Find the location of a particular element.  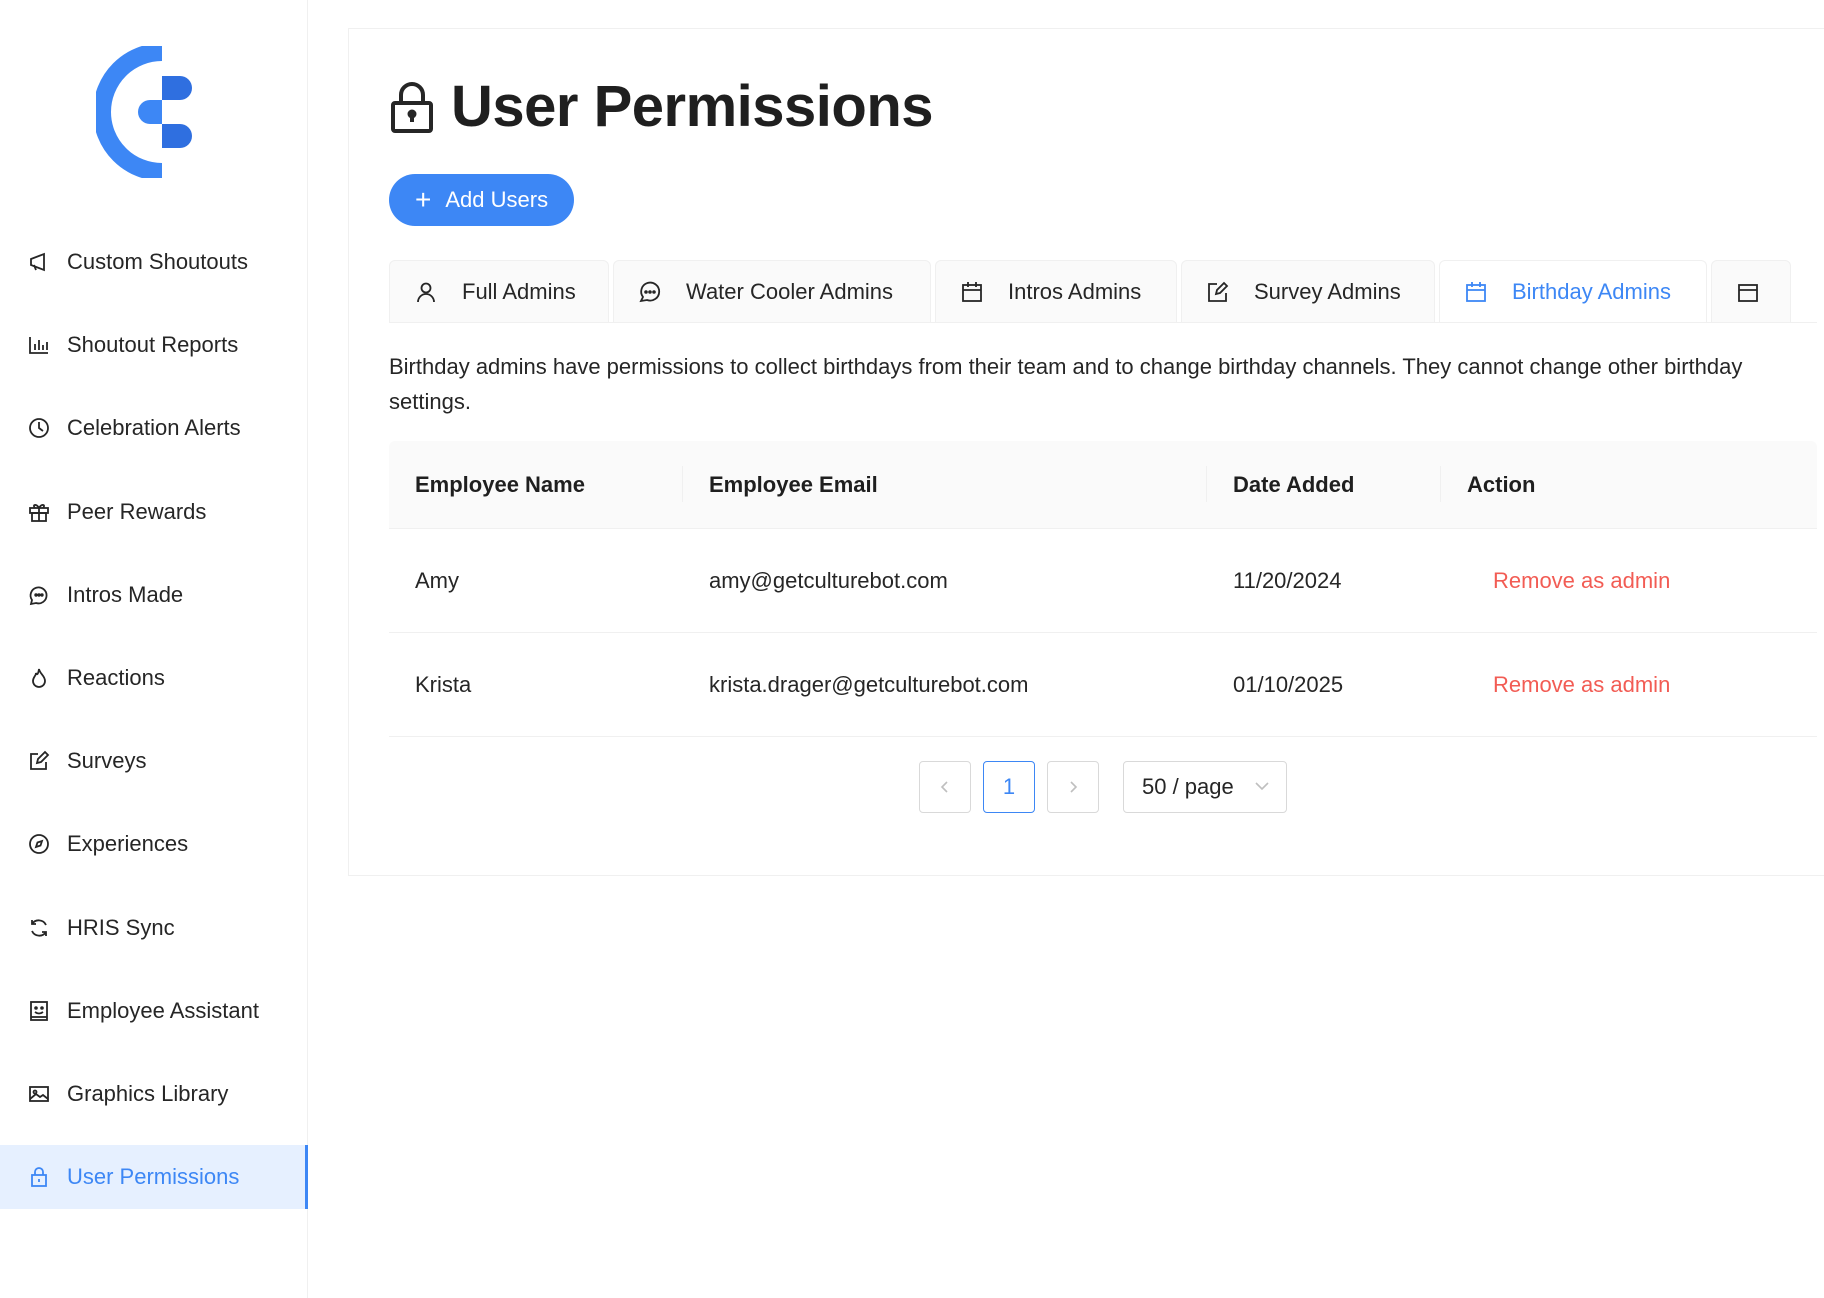

sidebar-item-intros-made: Intros Made is located at coordinates (154, 595).